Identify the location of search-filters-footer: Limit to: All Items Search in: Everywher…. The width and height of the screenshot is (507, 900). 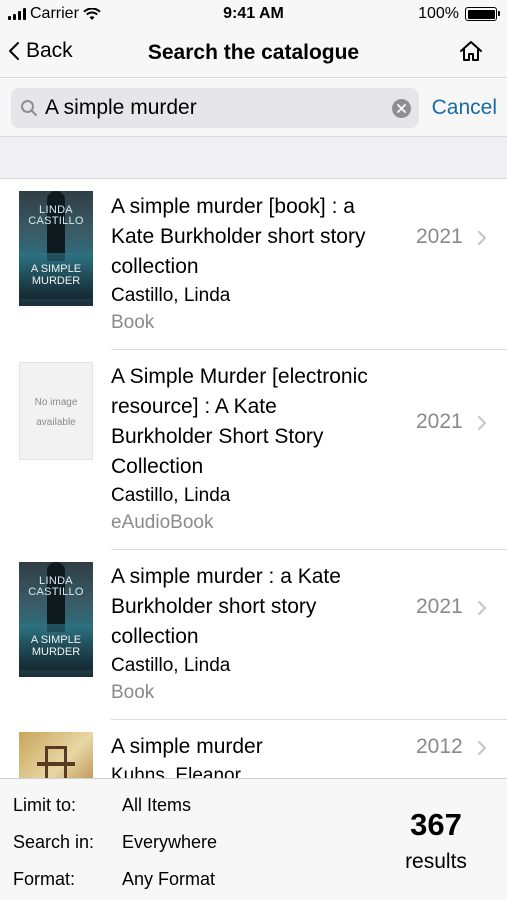
(253, 839).